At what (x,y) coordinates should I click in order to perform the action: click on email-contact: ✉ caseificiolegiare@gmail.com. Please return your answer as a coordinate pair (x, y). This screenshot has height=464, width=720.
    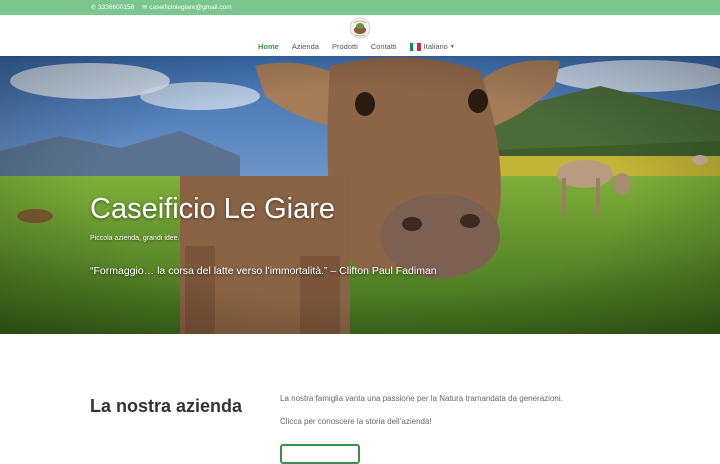
    Looking at the image, I should click on (187, 7).